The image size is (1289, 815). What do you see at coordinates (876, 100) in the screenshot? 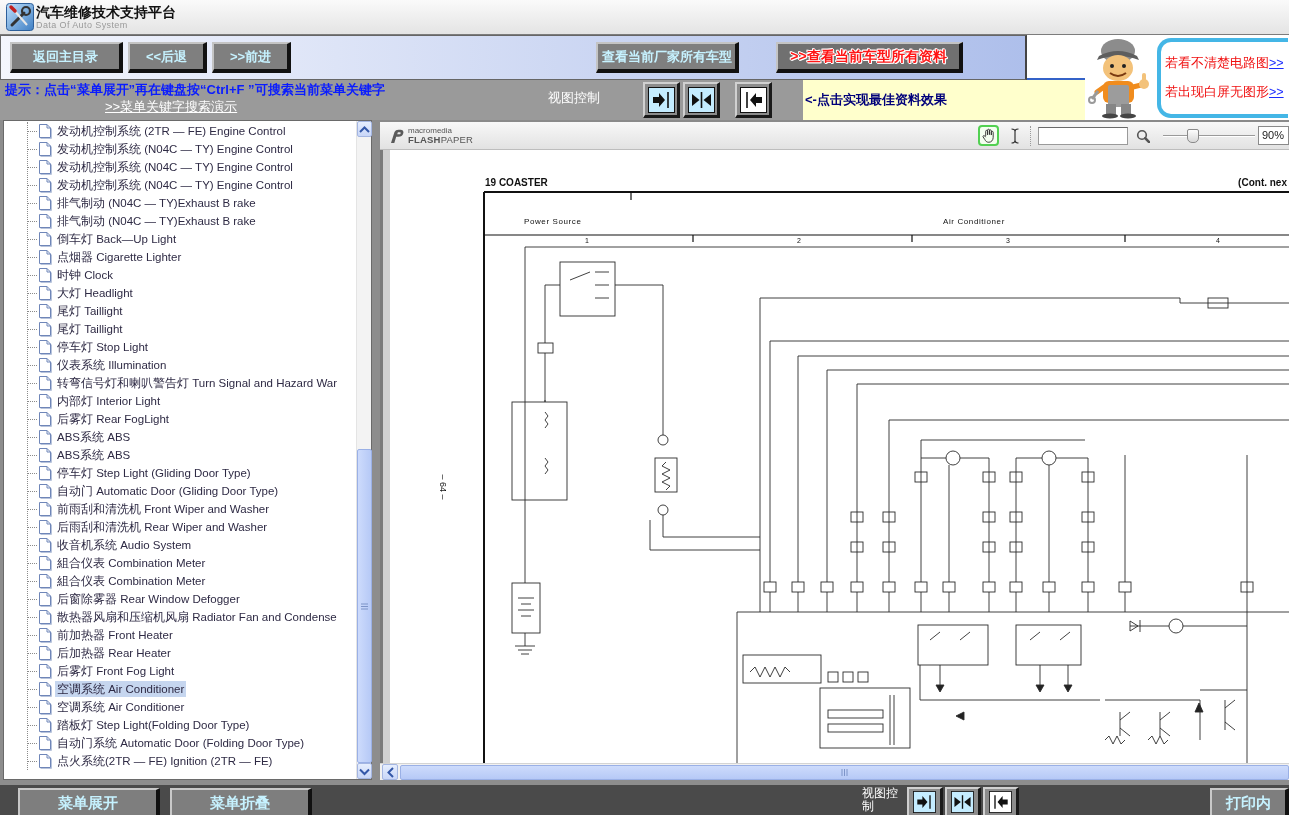
I see `view-tip-text: <-点击实现最佳资料效果` at bounding box center [876, 100].